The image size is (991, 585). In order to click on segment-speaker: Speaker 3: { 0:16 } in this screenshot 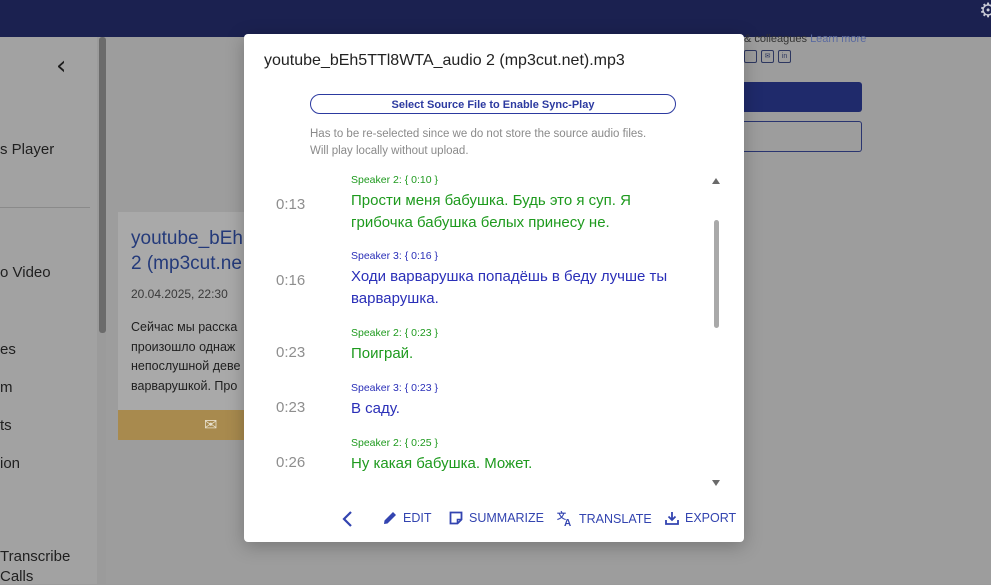, I will do `click(394, 256)`.